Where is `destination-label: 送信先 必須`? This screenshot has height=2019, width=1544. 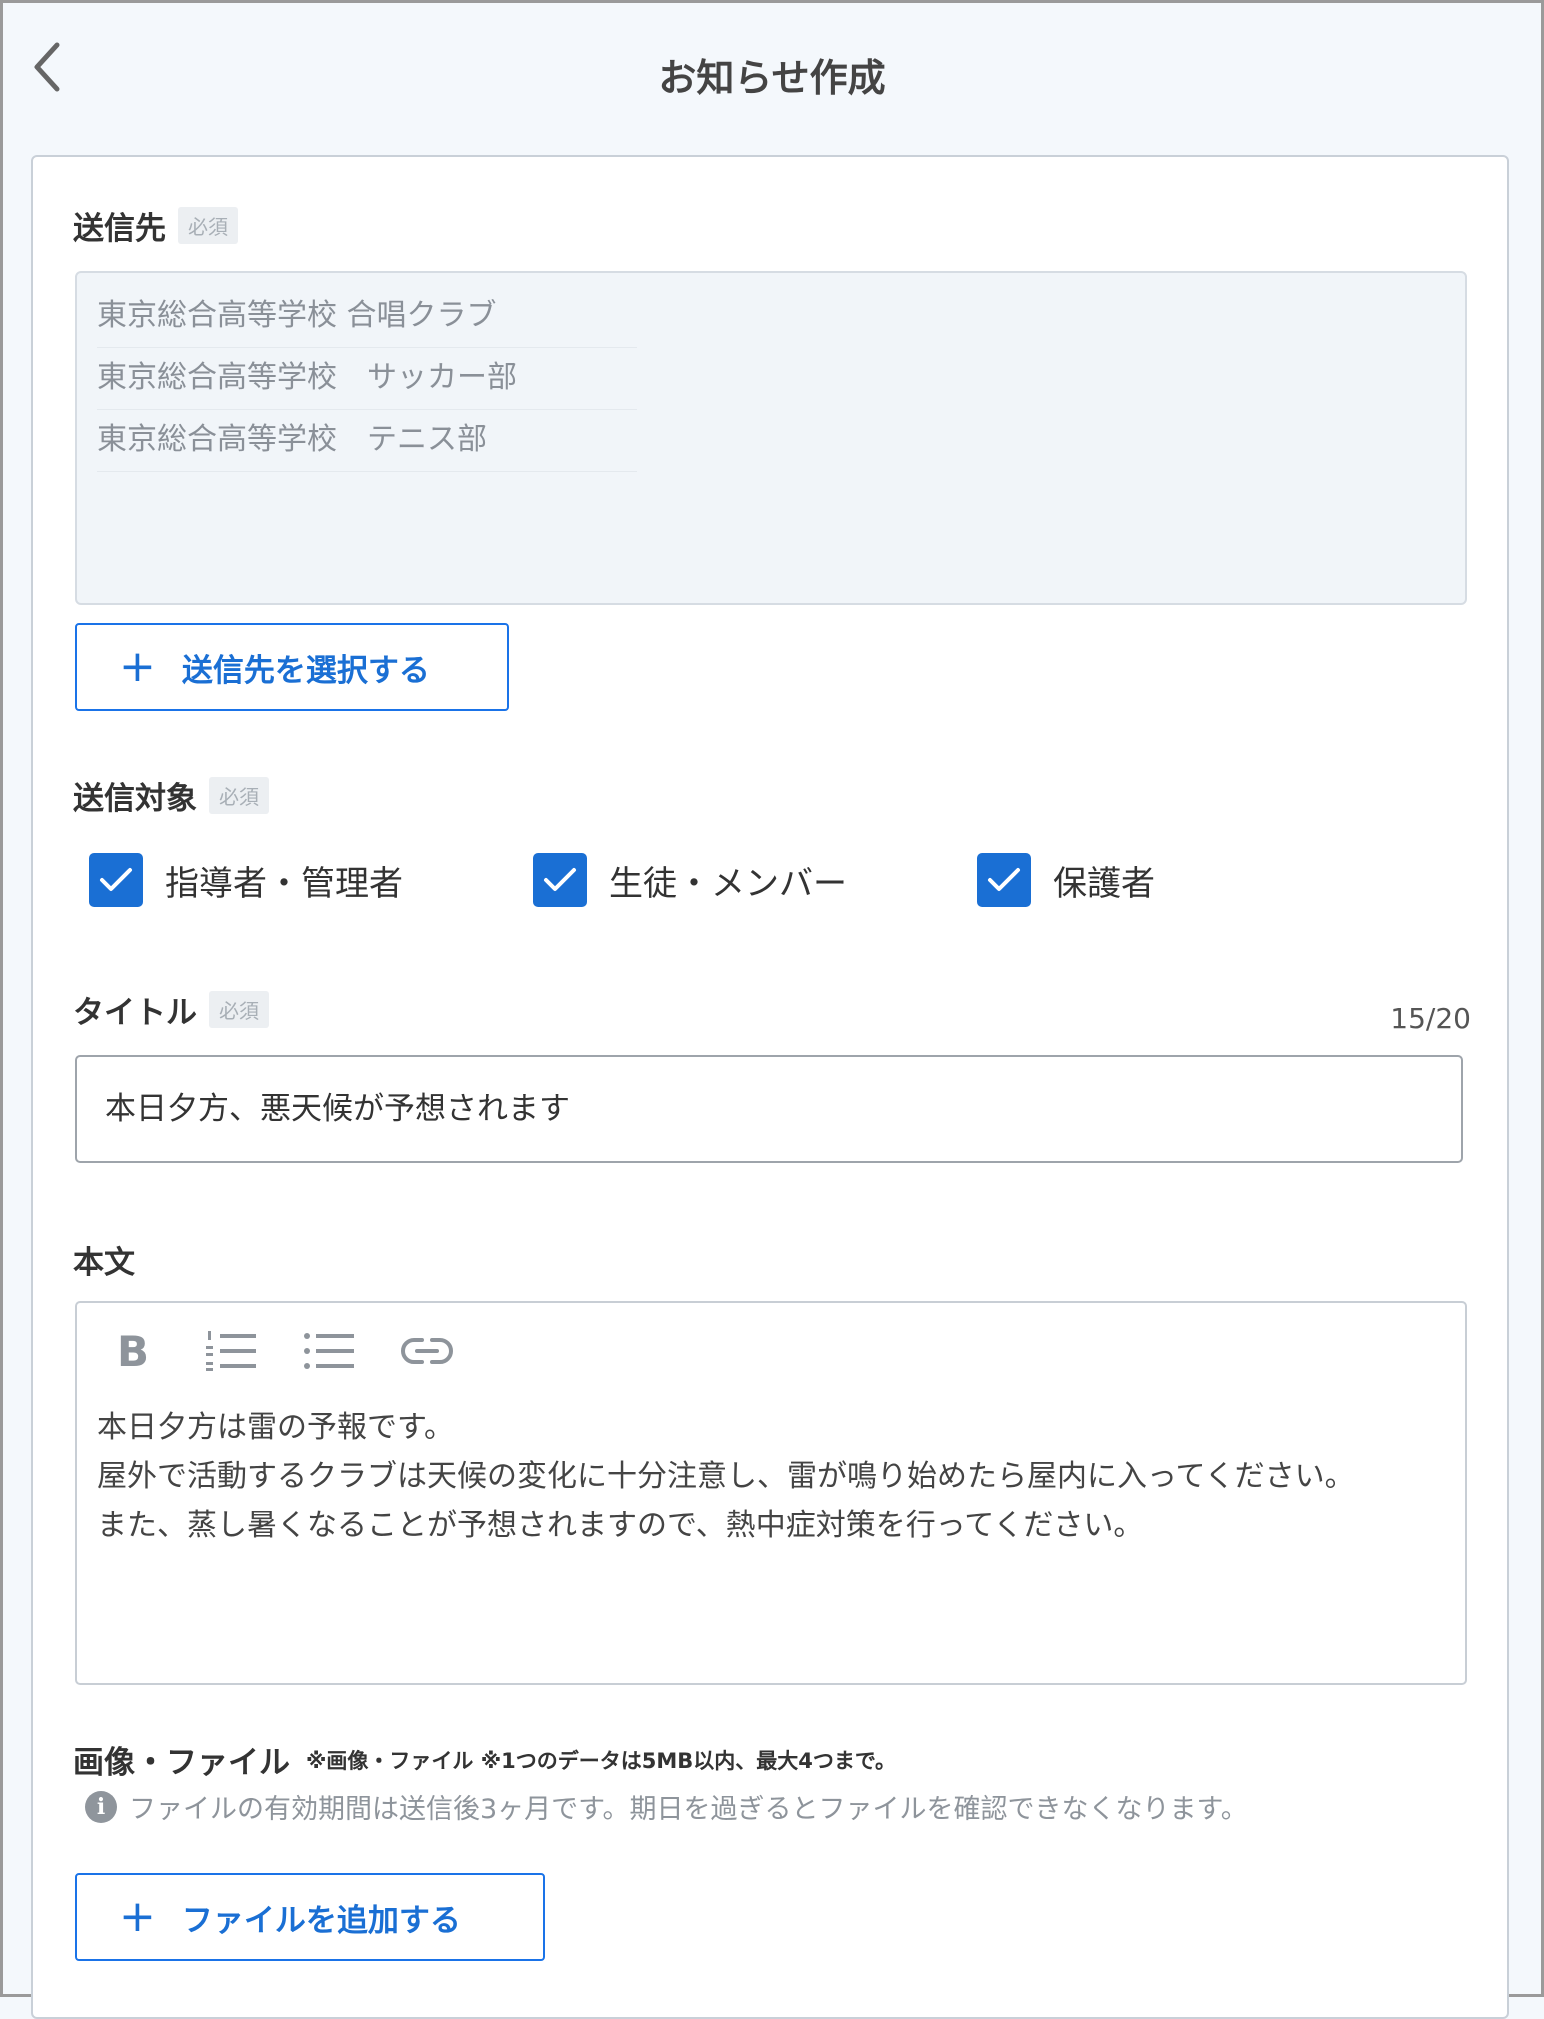
destination-label: 送信先 必須 is located at coordinates (155, 225).